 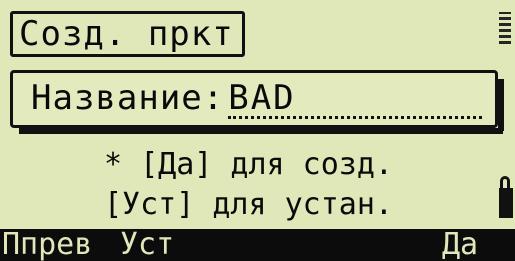 I want to click on page-title: Созд. пркт, so click(x=127, y=34).